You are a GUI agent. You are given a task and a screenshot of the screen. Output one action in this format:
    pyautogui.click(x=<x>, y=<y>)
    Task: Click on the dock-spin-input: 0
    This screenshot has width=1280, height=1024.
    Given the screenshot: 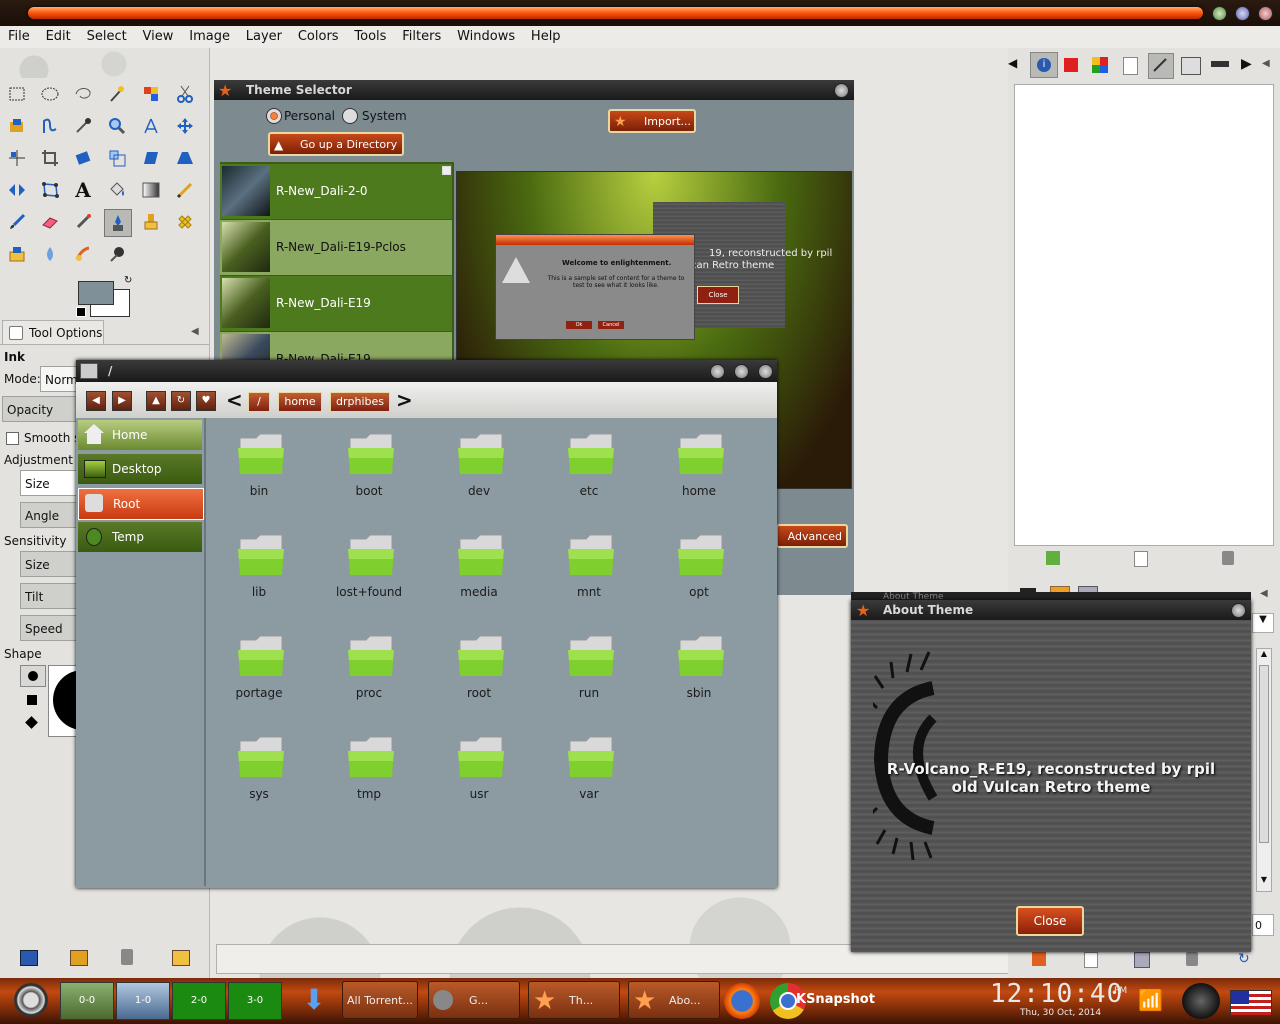 What is the action you would take?
    pyautogui.click(x=1263, y=925)
    